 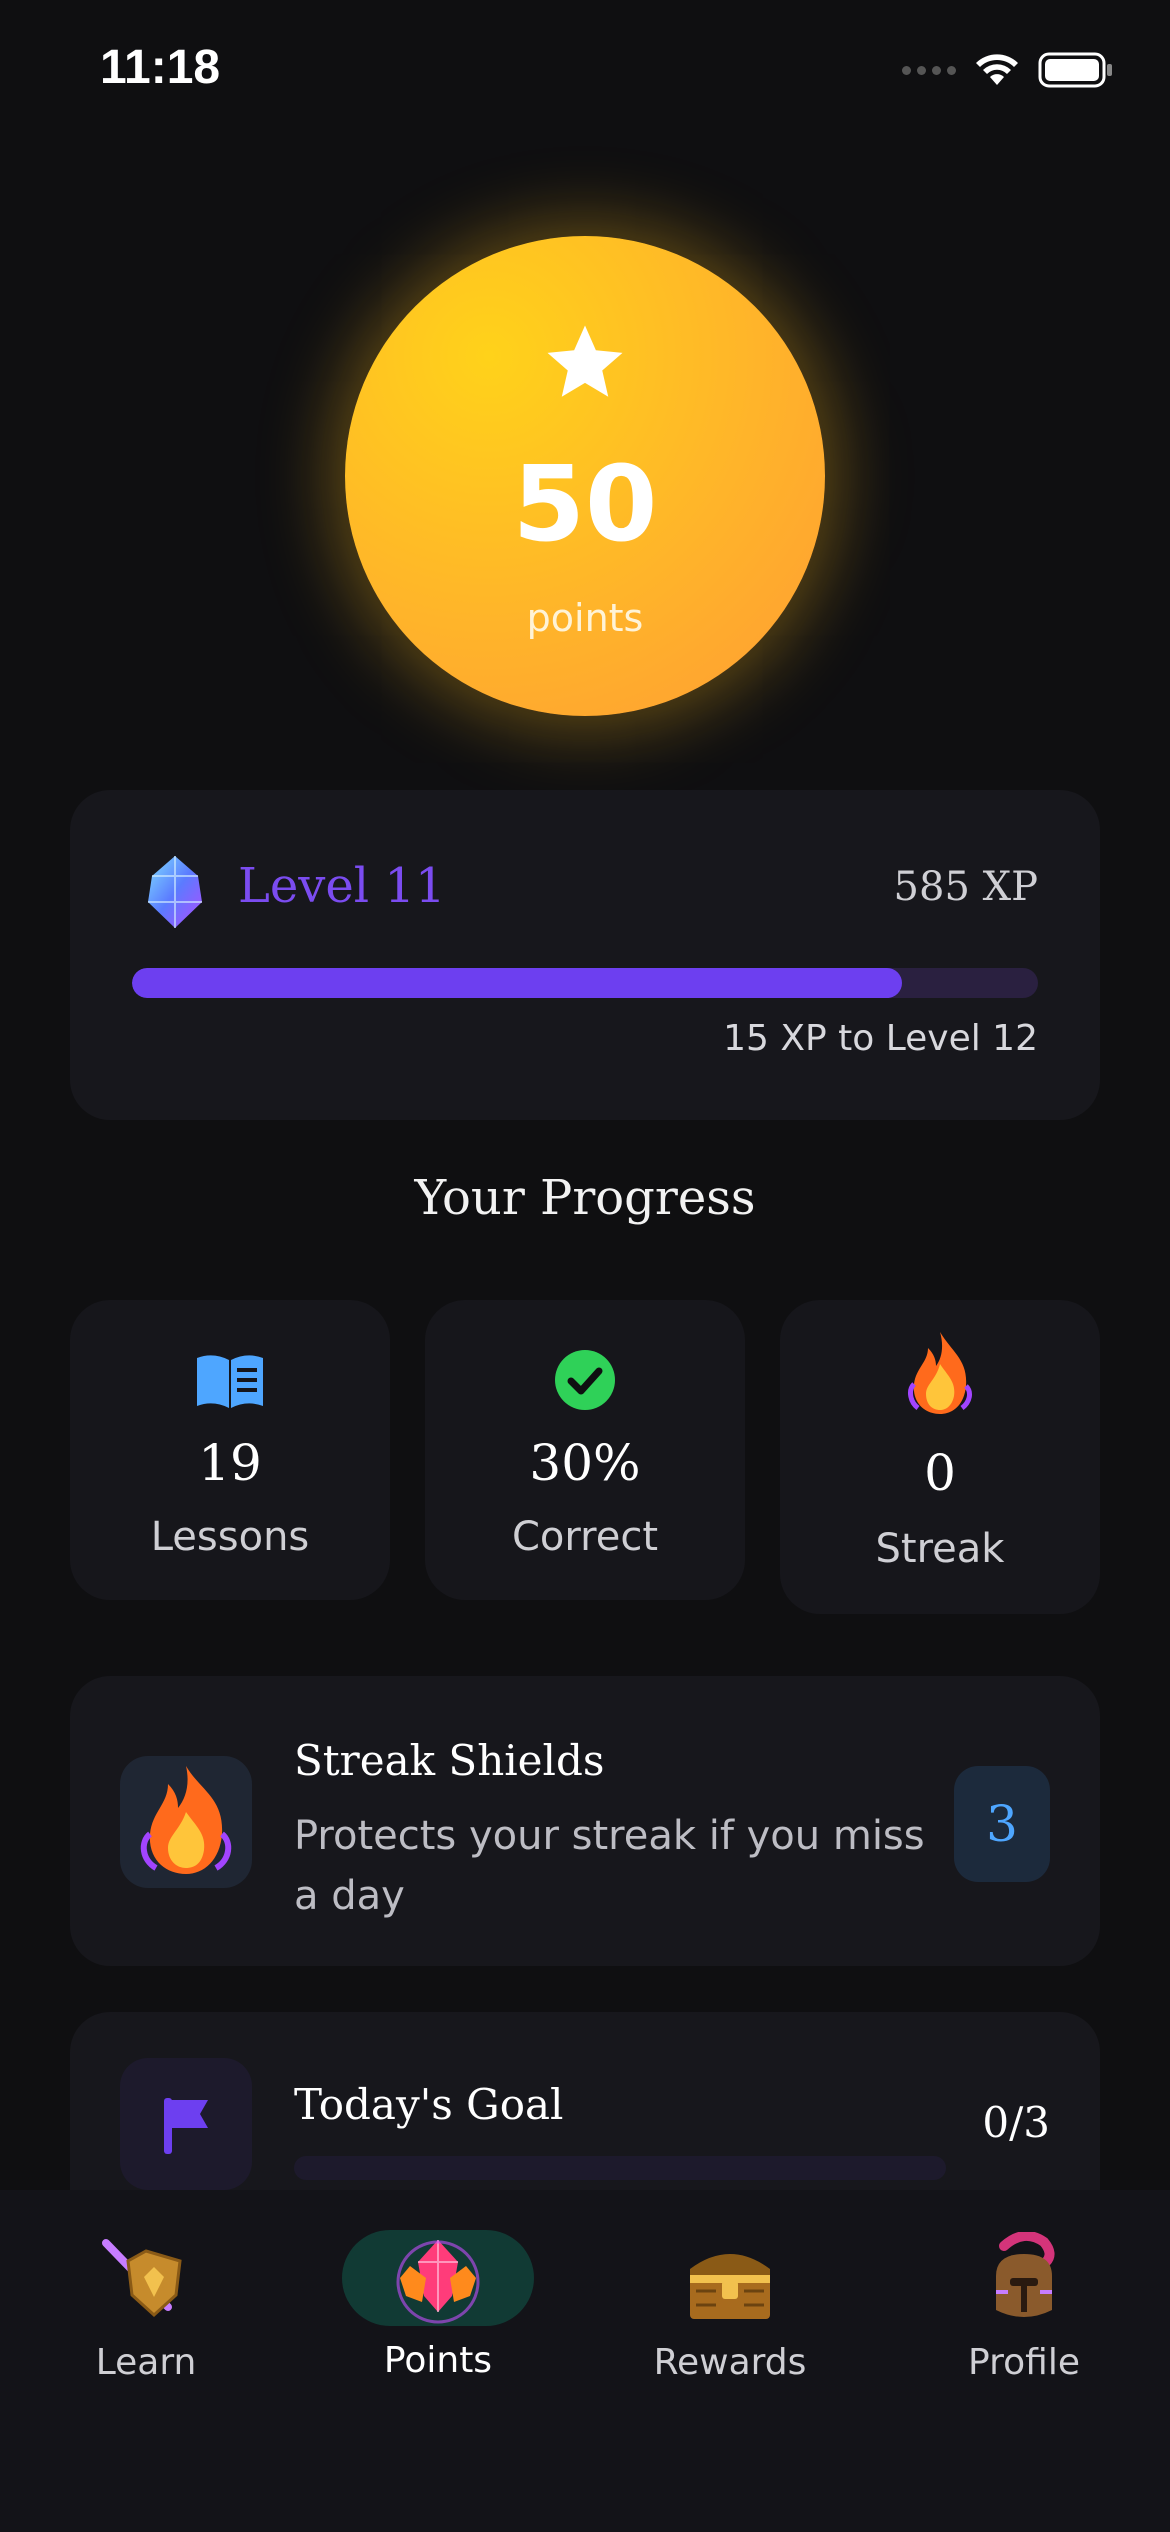 What do you see at coordinates (965, 887) in the screenshot?
I see `level-xp: 585 XP` at bounding box center [965, 887].